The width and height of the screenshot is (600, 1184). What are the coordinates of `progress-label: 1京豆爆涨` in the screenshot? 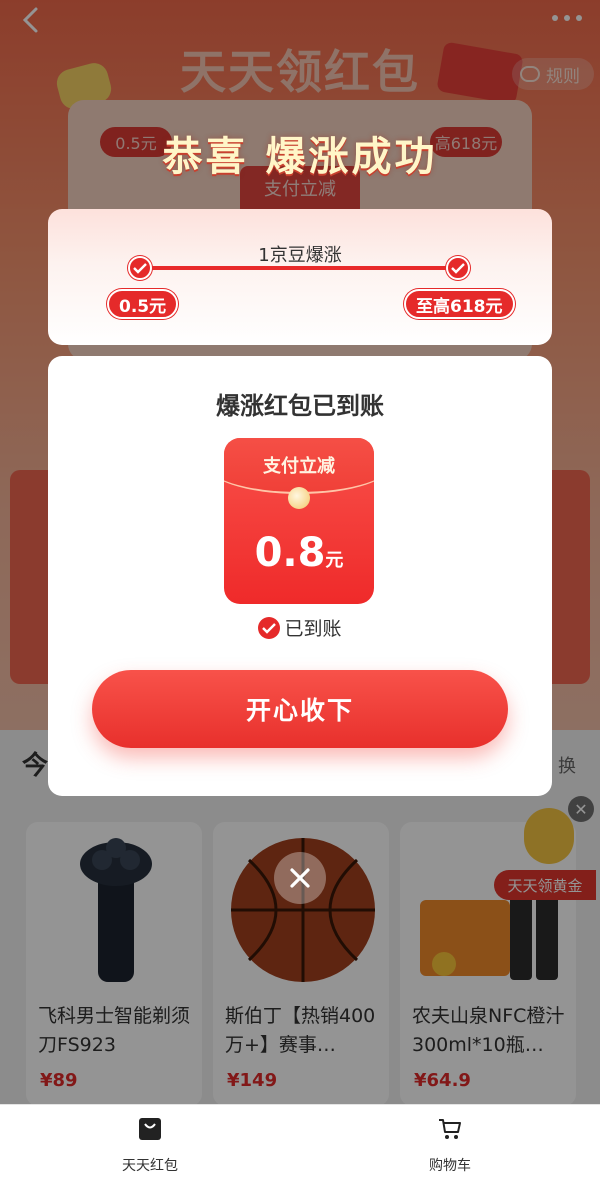 It's located at (300, 255).